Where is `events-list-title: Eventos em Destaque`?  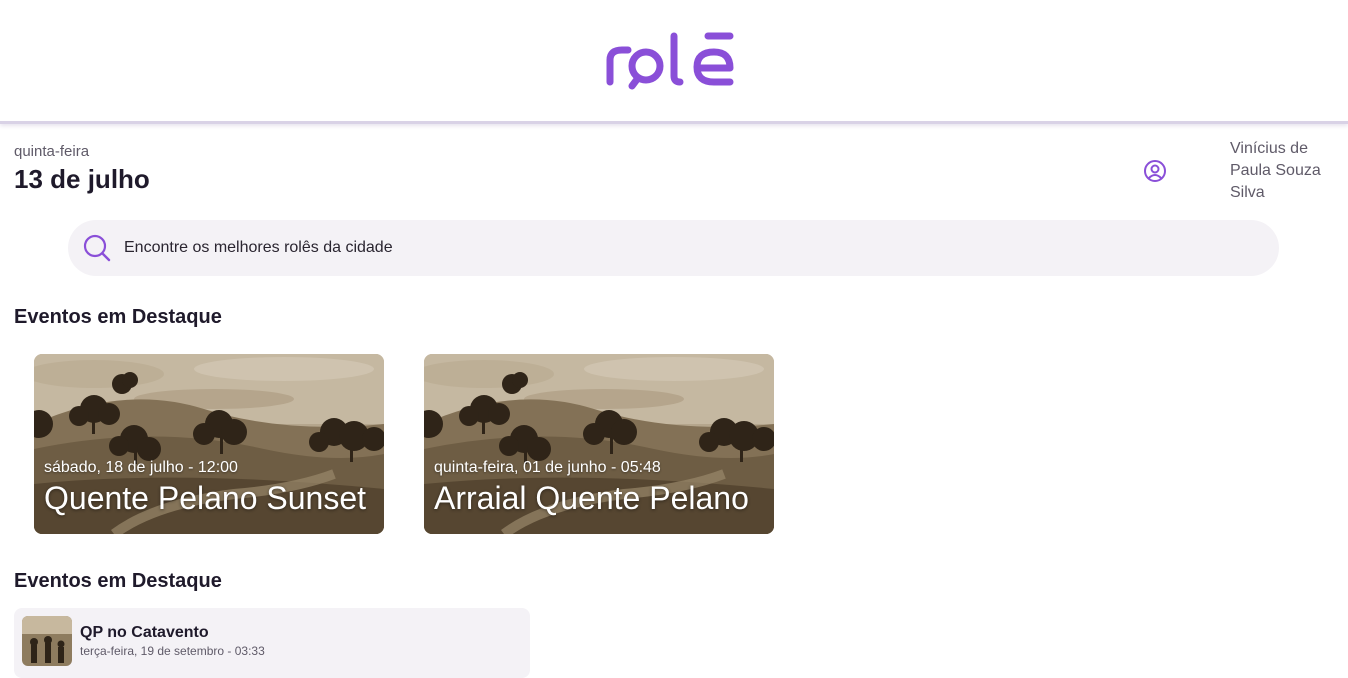 events-list-title: Eventos em Destaque is located at coordinates (118, 581).